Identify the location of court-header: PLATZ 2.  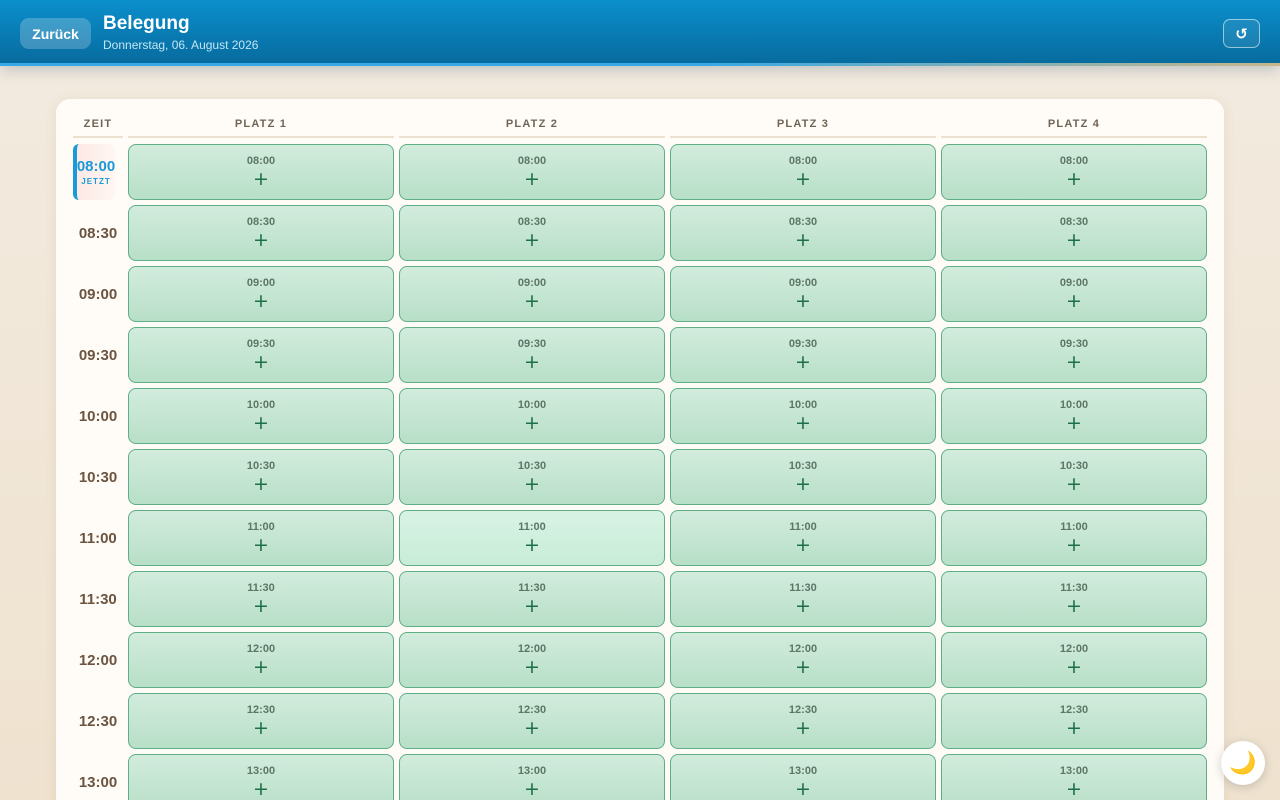
(532, 128).